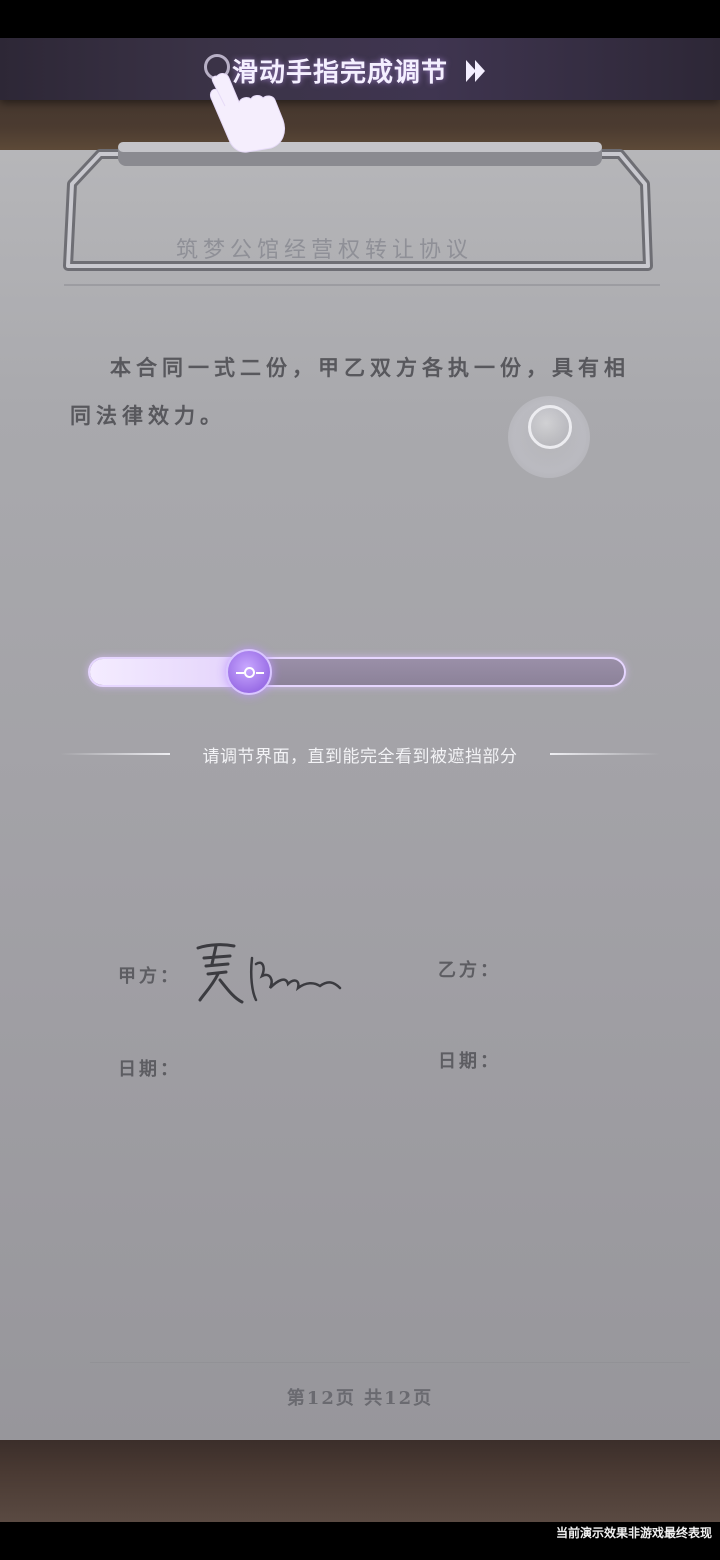 The height and width of the screenshot is (1560, 720). Describe the element at coordinates (469, 1061) in the screenshot. I see `party-b-date-label: 日期：` at that location.